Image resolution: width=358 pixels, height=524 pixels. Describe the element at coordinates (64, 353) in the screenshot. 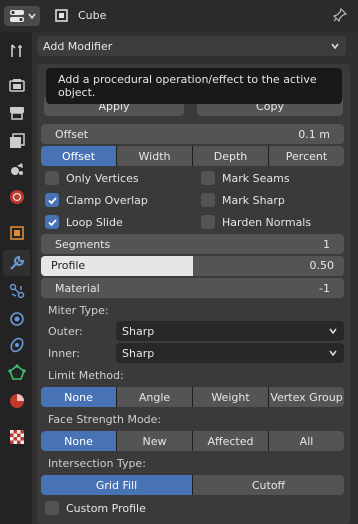

I see `inner-label: Inner:` at that location.